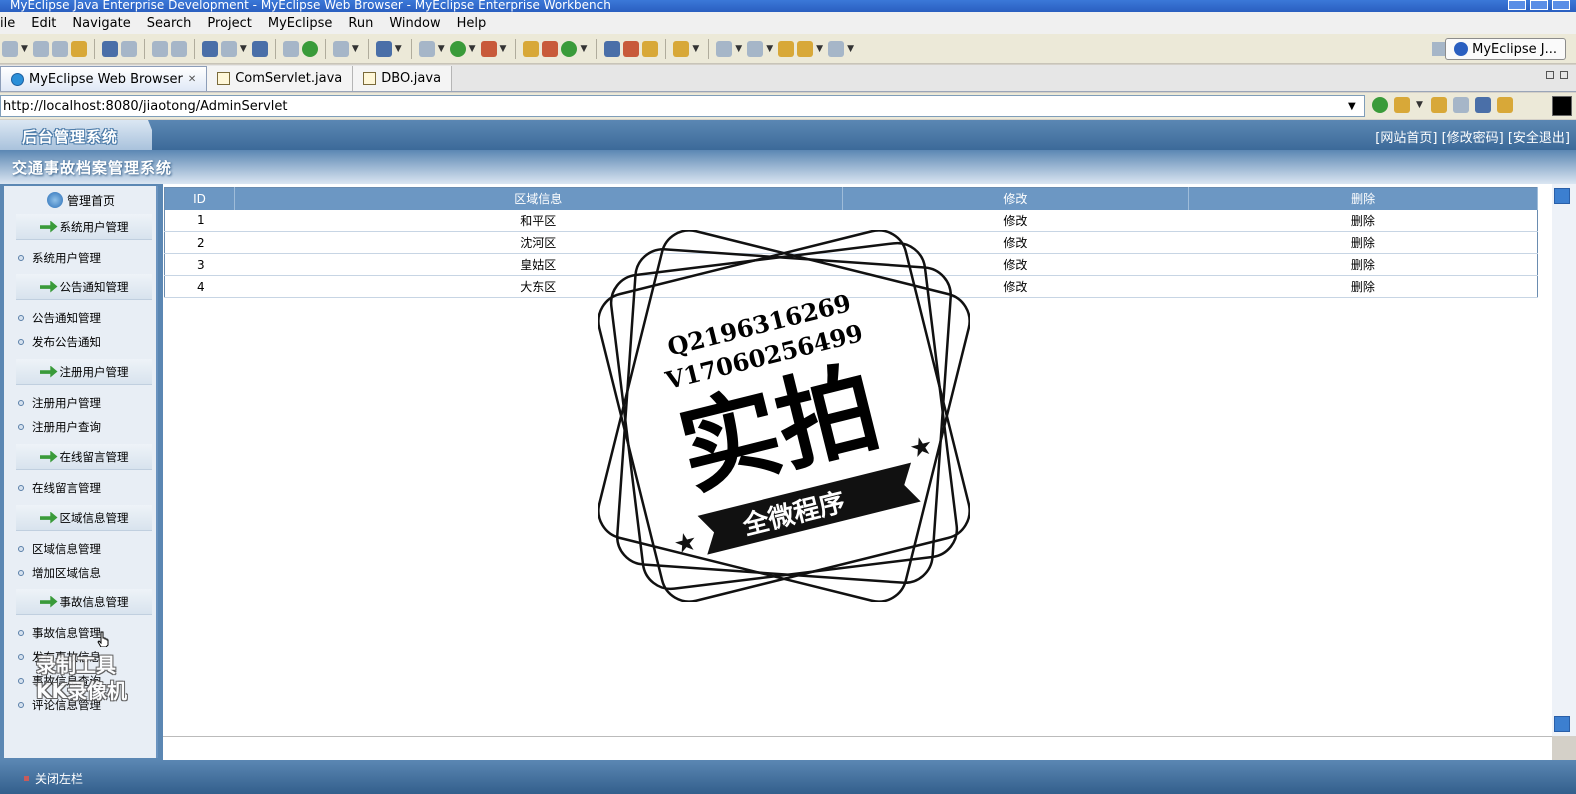 The image size is (1576, 794). I want to click on next-annotation-dropdown-icon: ▼, so click(738, 49).